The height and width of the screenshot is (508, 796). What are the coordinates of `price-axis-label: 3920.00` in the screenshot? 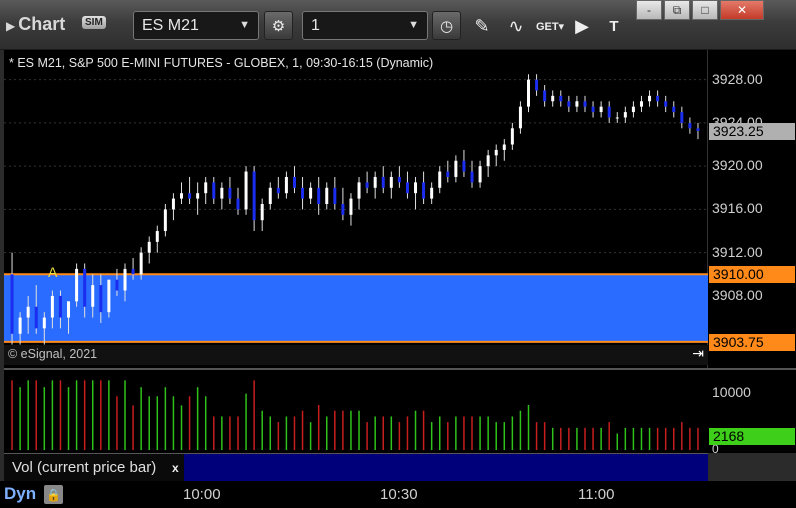 It's located at (737, 165).